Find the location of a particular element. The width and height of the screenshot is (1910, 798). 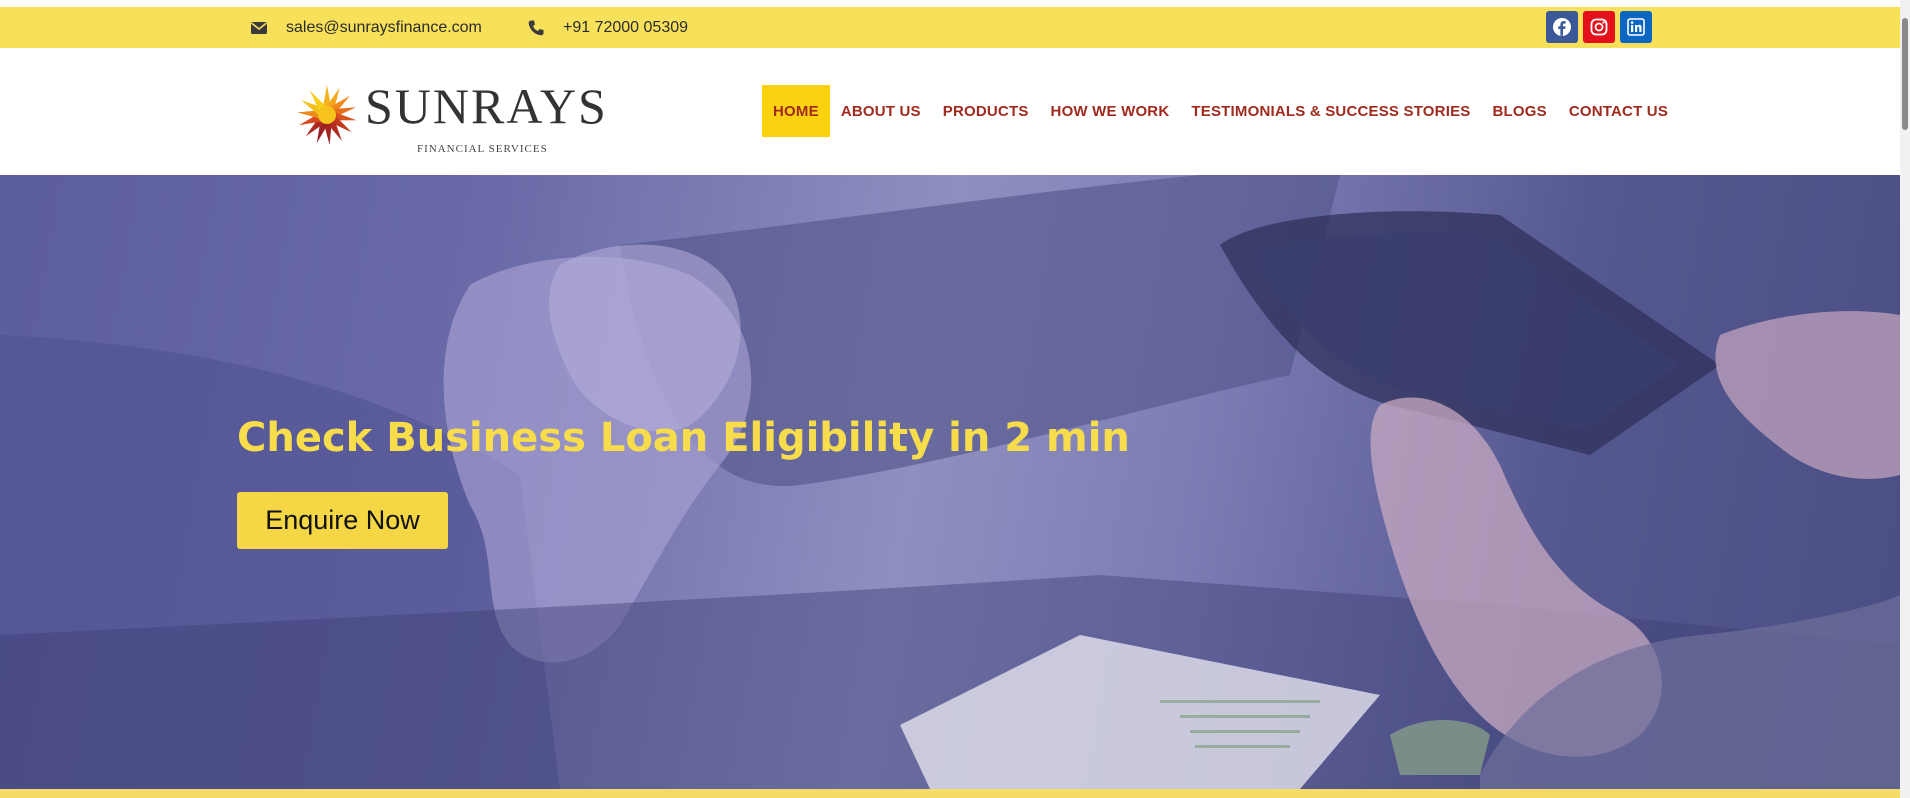

site-logo: SUNRAYS FINANCIAL SERVICES is located at coordinates (447, 114).